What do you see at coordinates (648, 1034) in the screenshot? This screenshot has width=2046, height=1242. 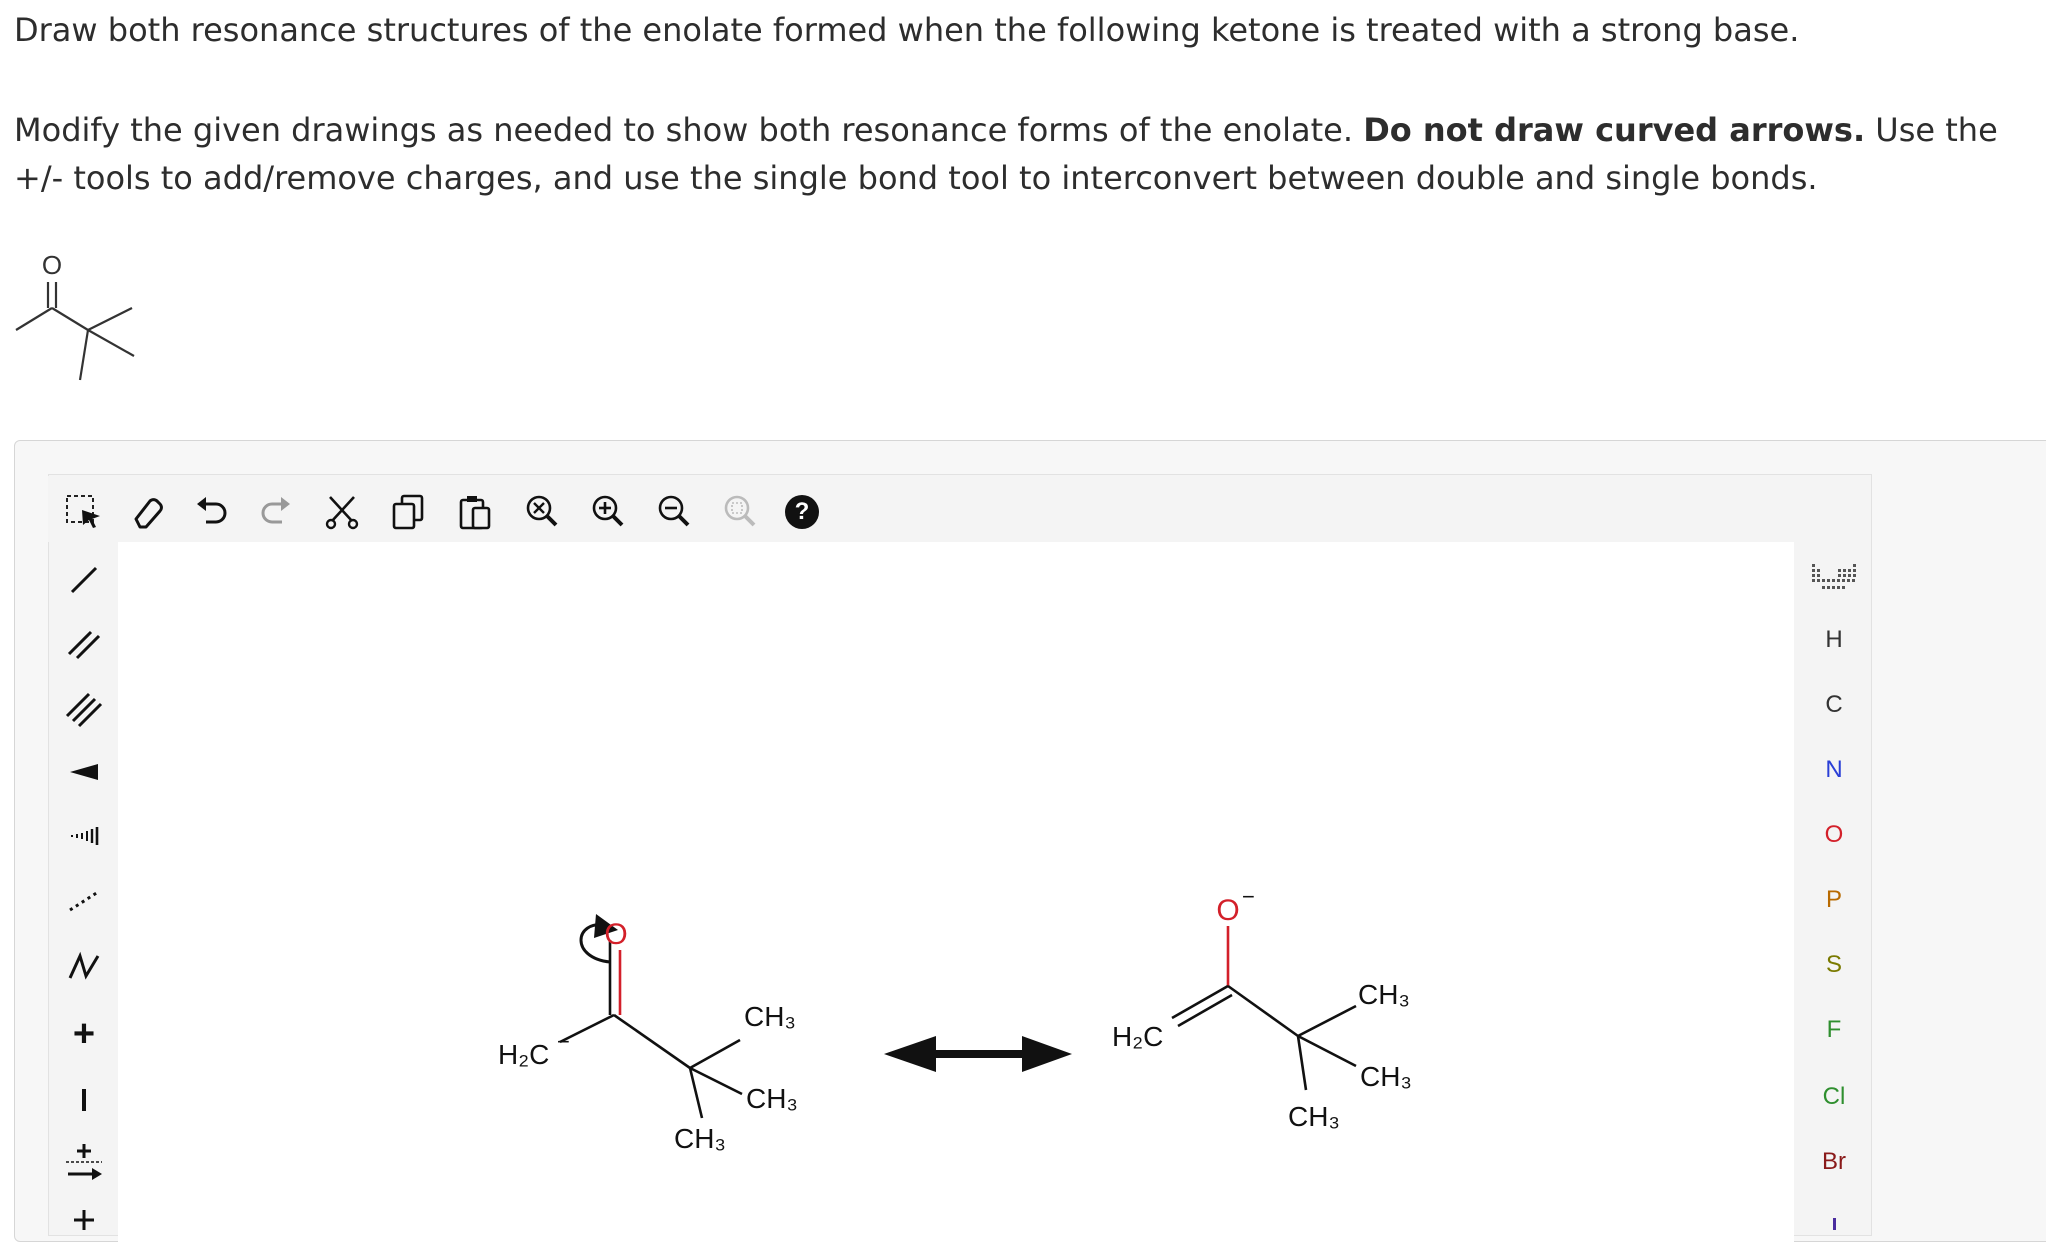 I see `left-resonance-structure: O H₂C − CH₃ CH₃ CH₃` at bounding box center [648, 1034].